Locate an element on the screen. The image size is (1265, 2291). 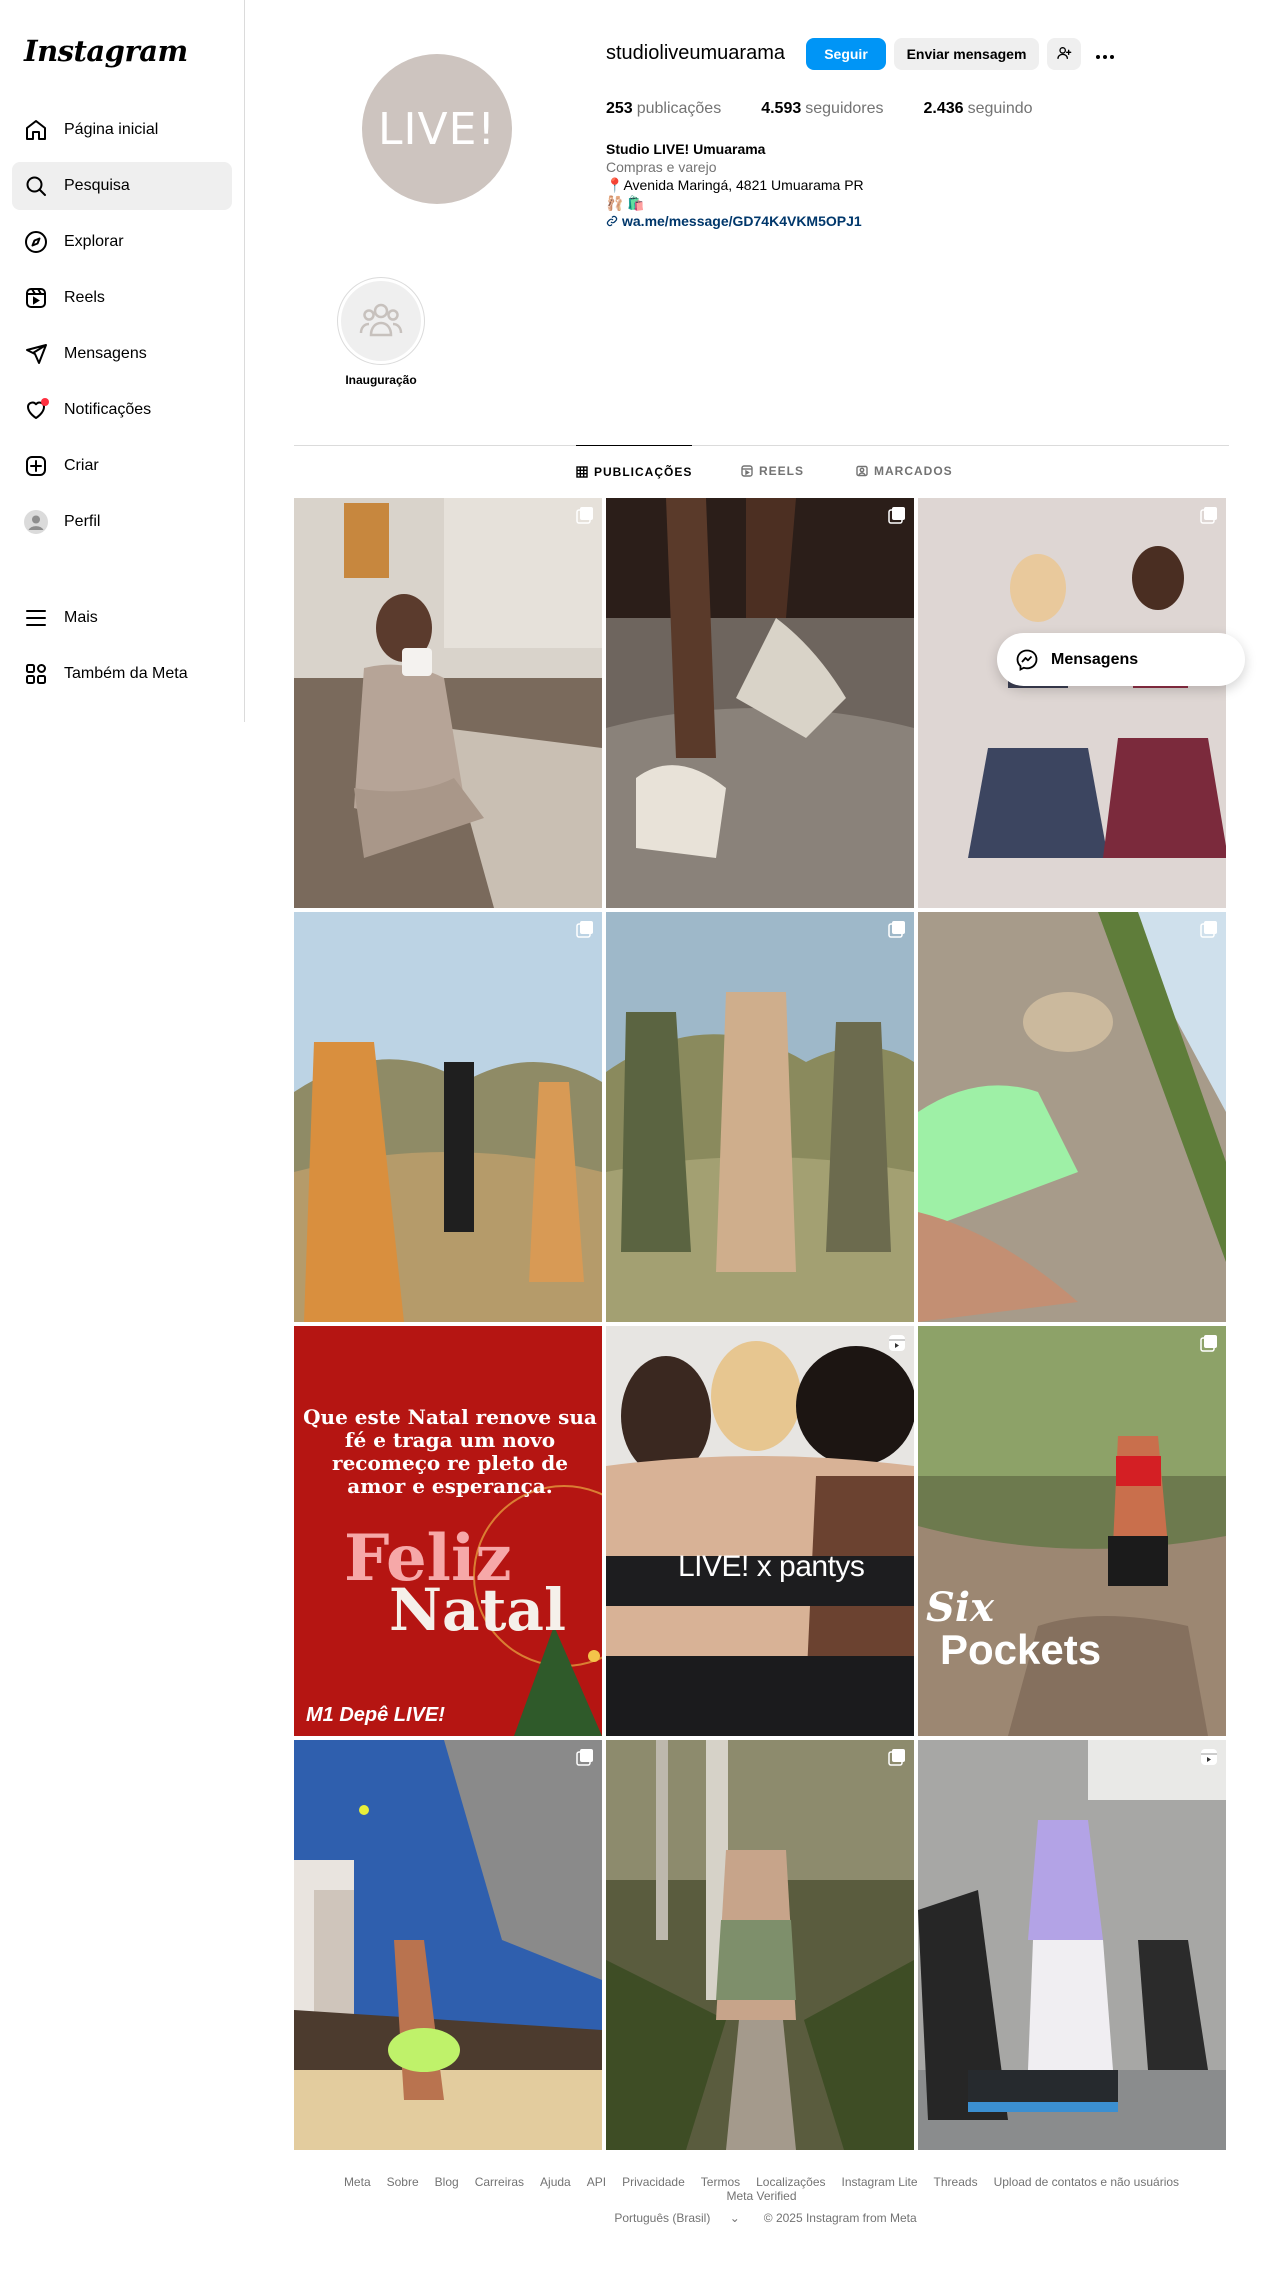
add-person-icon is located at coordinates (1064, 54).